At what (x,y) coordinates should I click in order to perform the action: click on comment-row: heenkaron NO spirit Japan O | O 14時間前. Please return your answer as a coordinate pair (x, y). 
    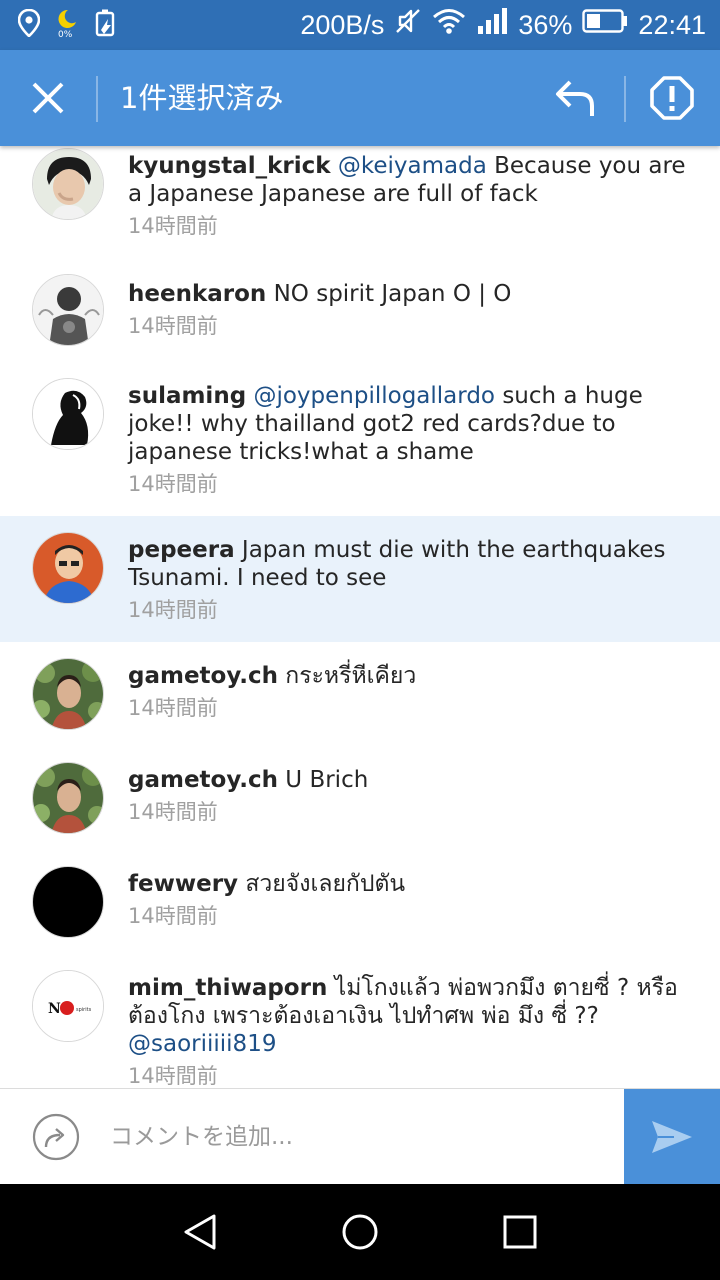
    Looking at the image, I should click on (360, 297).